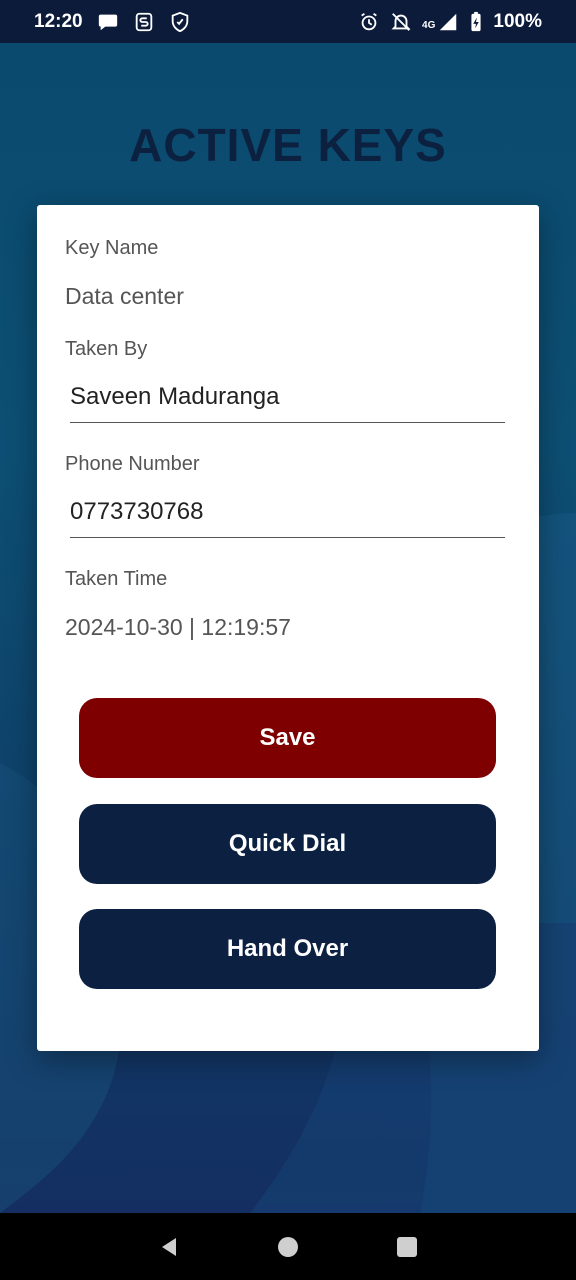 The image size is (576, 1280). Describe the element at coordinates (369, 22) in the screenshot. I see `alarm-icon` at that location.